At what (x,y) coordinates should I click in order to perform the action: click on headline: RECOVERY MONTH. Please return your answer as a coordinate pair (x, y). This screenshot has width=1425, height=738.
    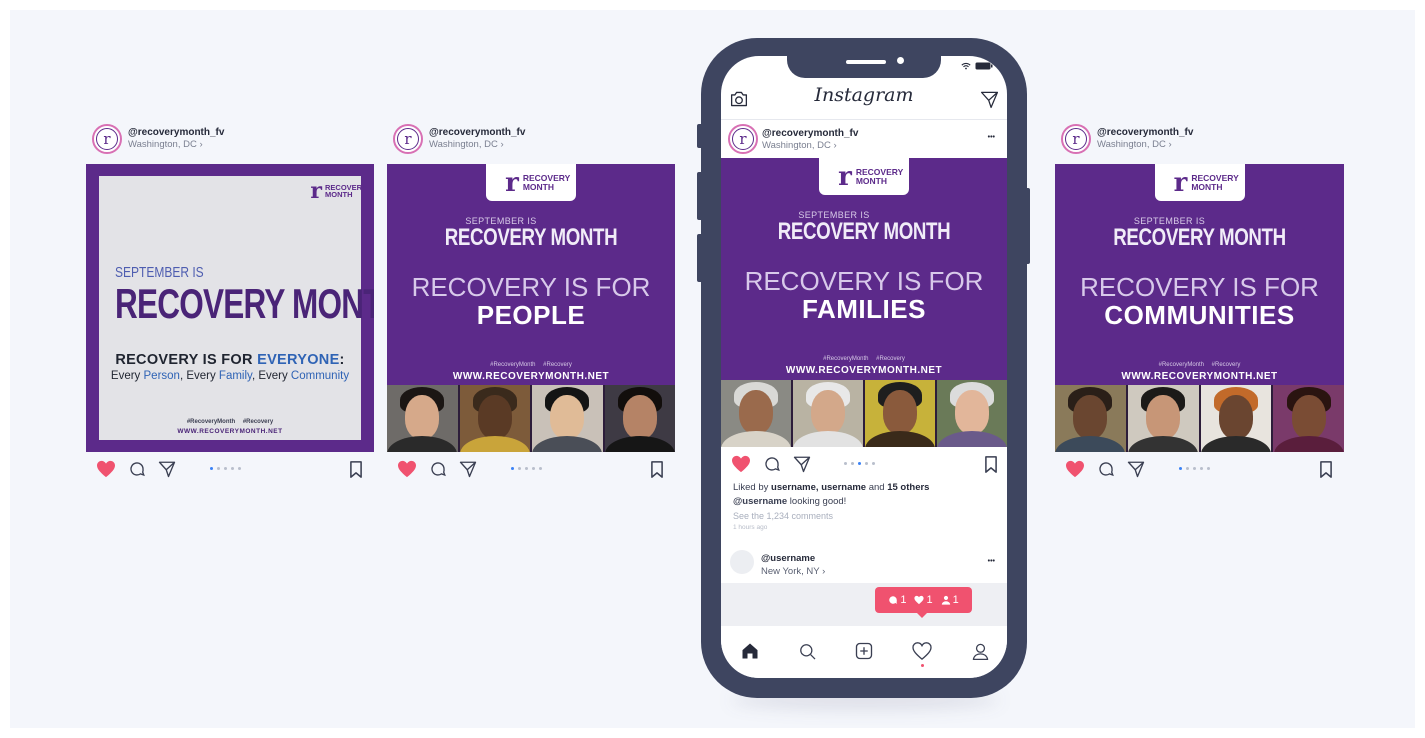
    Looking at the image, I should click on (244, 303).